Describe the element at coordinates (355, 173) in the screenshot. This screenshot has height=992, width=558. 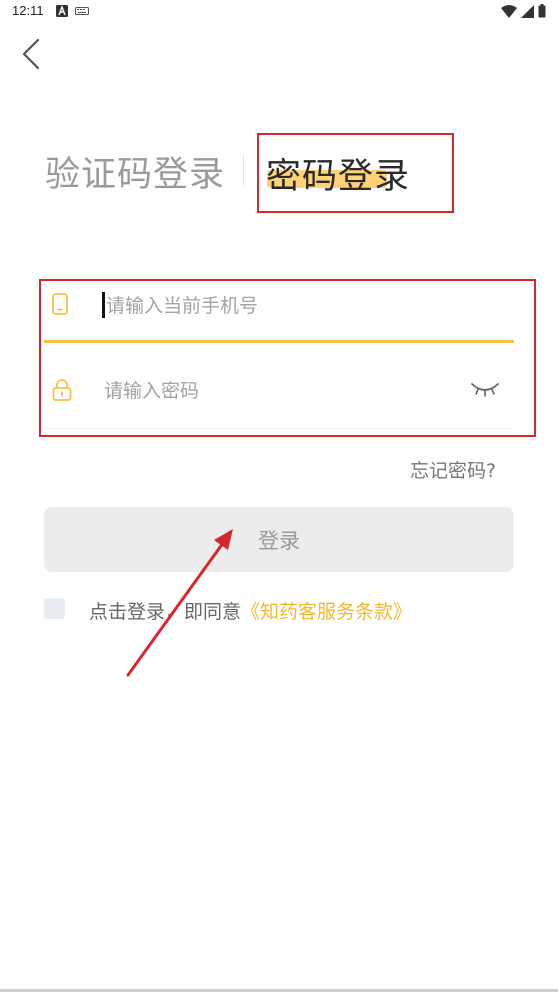
I see `annotation-box-tab` at that location.